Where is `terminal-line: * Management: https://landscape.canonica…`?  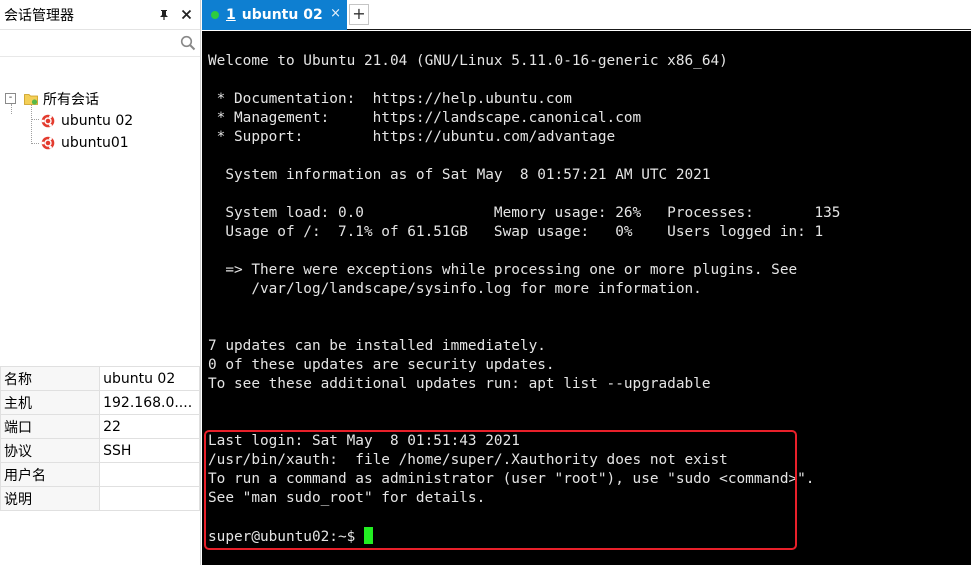
terminal-line: * Management: https://landscape.canonica… is located at coordinates (425, 118).